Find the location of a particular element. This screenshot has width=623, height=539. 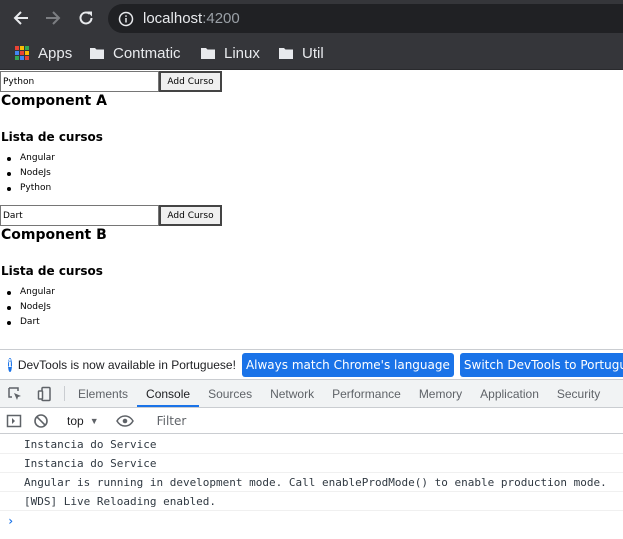

device-toolbar-icon is located at coordinates (45, 393).